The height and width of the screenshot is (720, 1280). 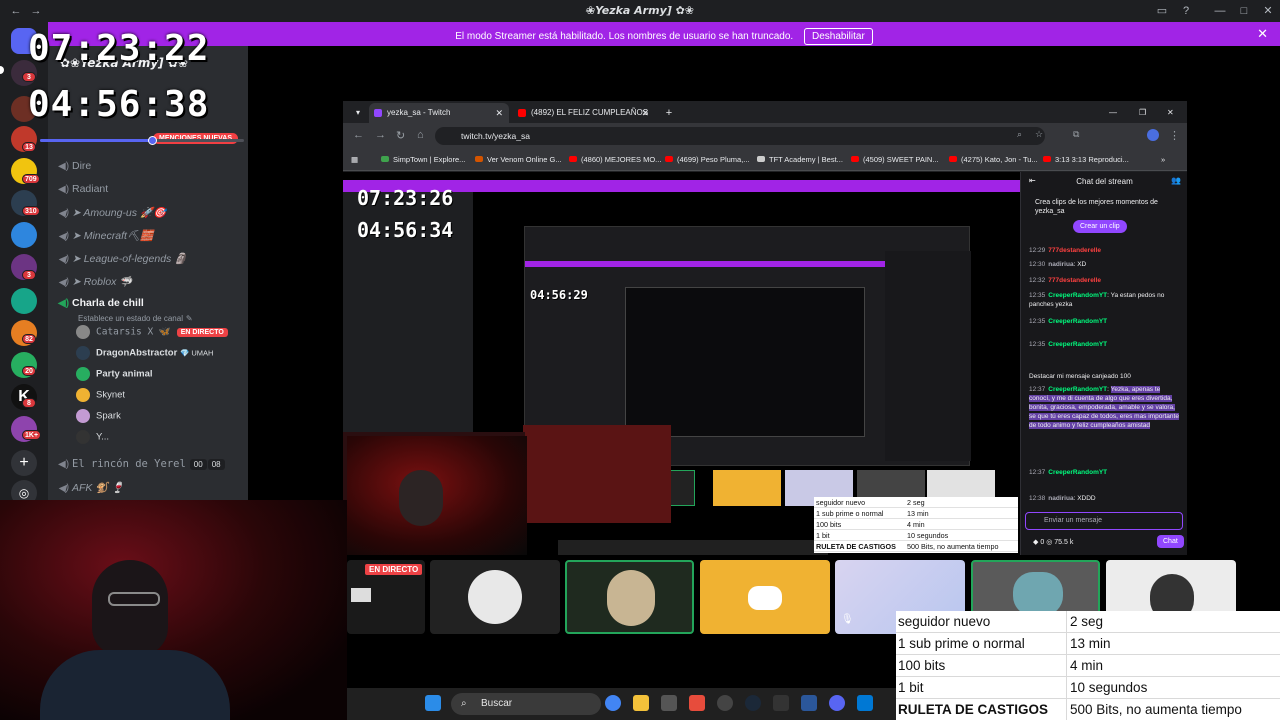 I want to click on zoom-icon: ⌕, so click(x=1019, y=134).